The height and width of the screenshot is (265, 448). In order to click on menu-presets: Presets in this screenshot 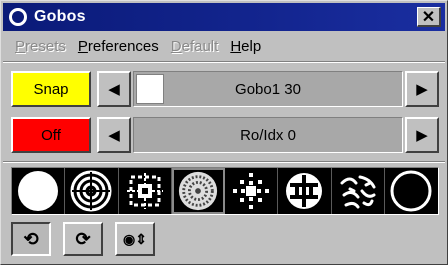, I will do `click(40, 46)`.